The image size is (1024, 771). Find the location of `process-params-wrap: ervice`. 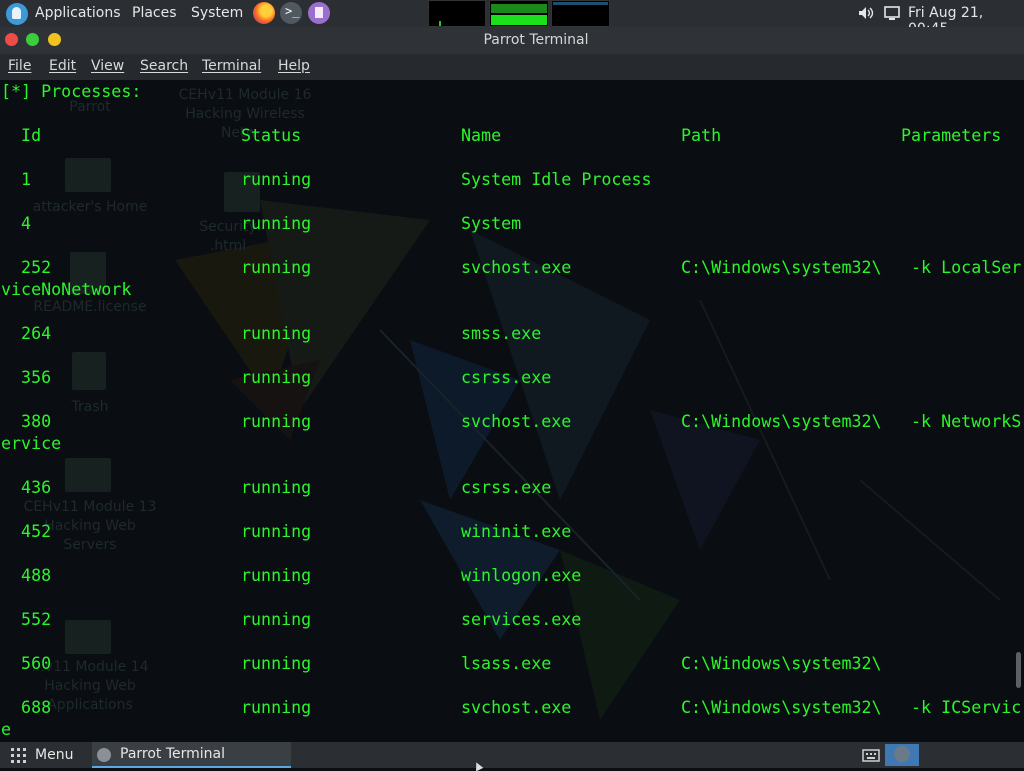

process-params-wrap: ervice is located at coordinates (31, 443).